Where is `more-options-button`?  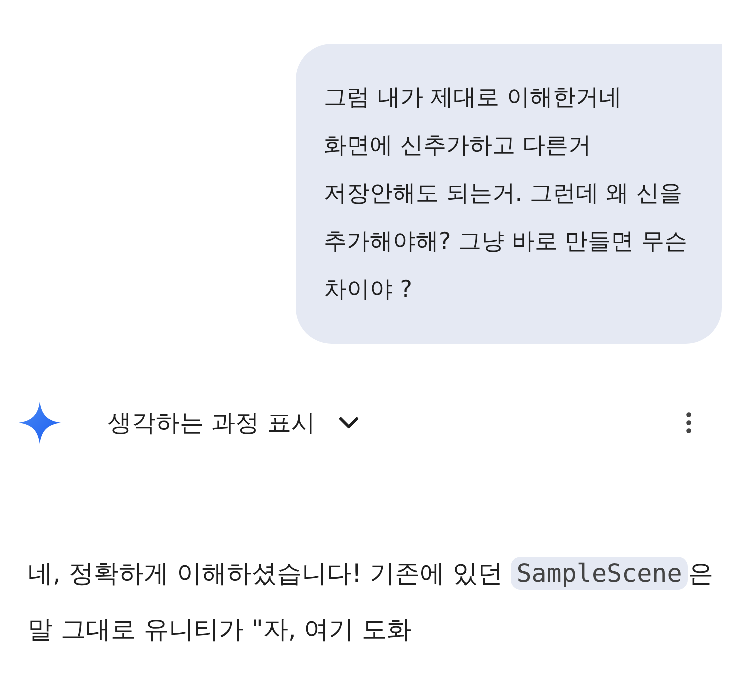 more-options-button is located at coordinates (689, 423).